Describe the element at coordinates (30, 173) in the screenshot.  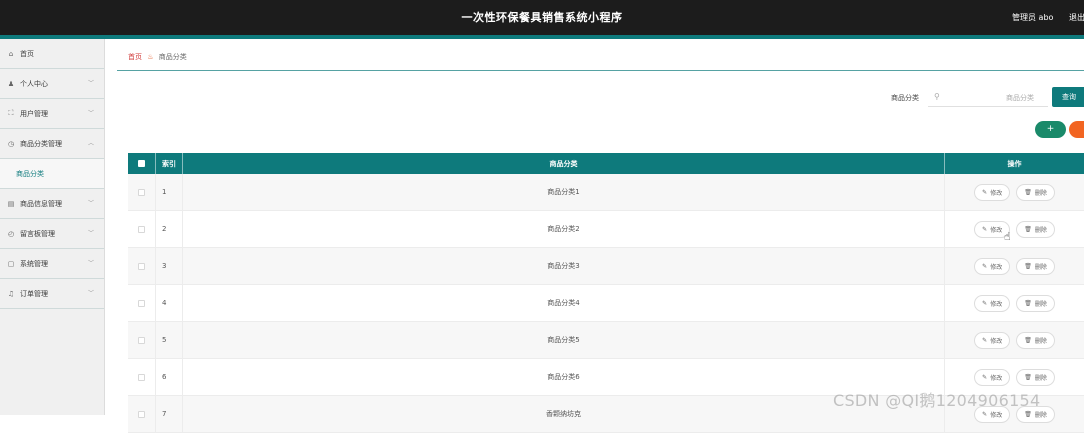
I see `sidebar-item-label: 商品分类` at that location.